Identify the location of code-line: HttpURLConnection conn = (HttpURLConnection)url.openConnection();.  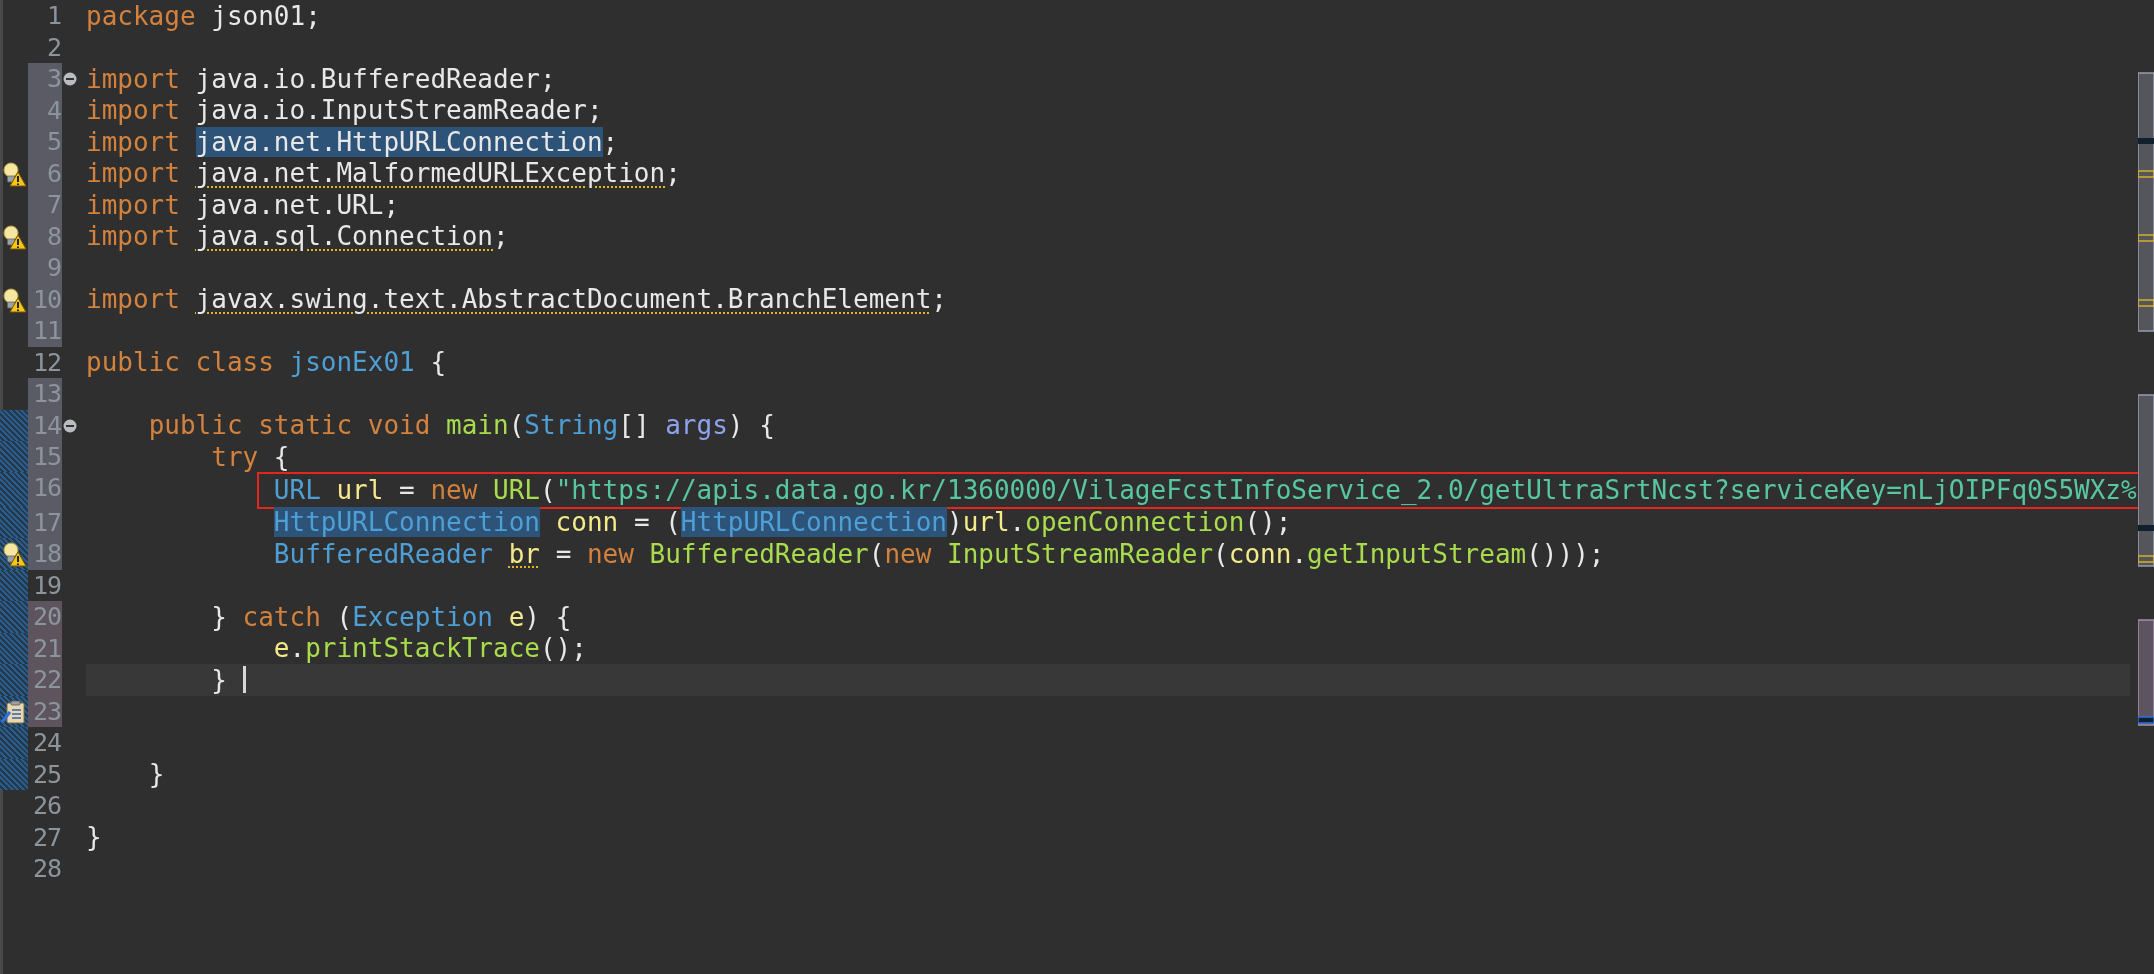
(782, 522).